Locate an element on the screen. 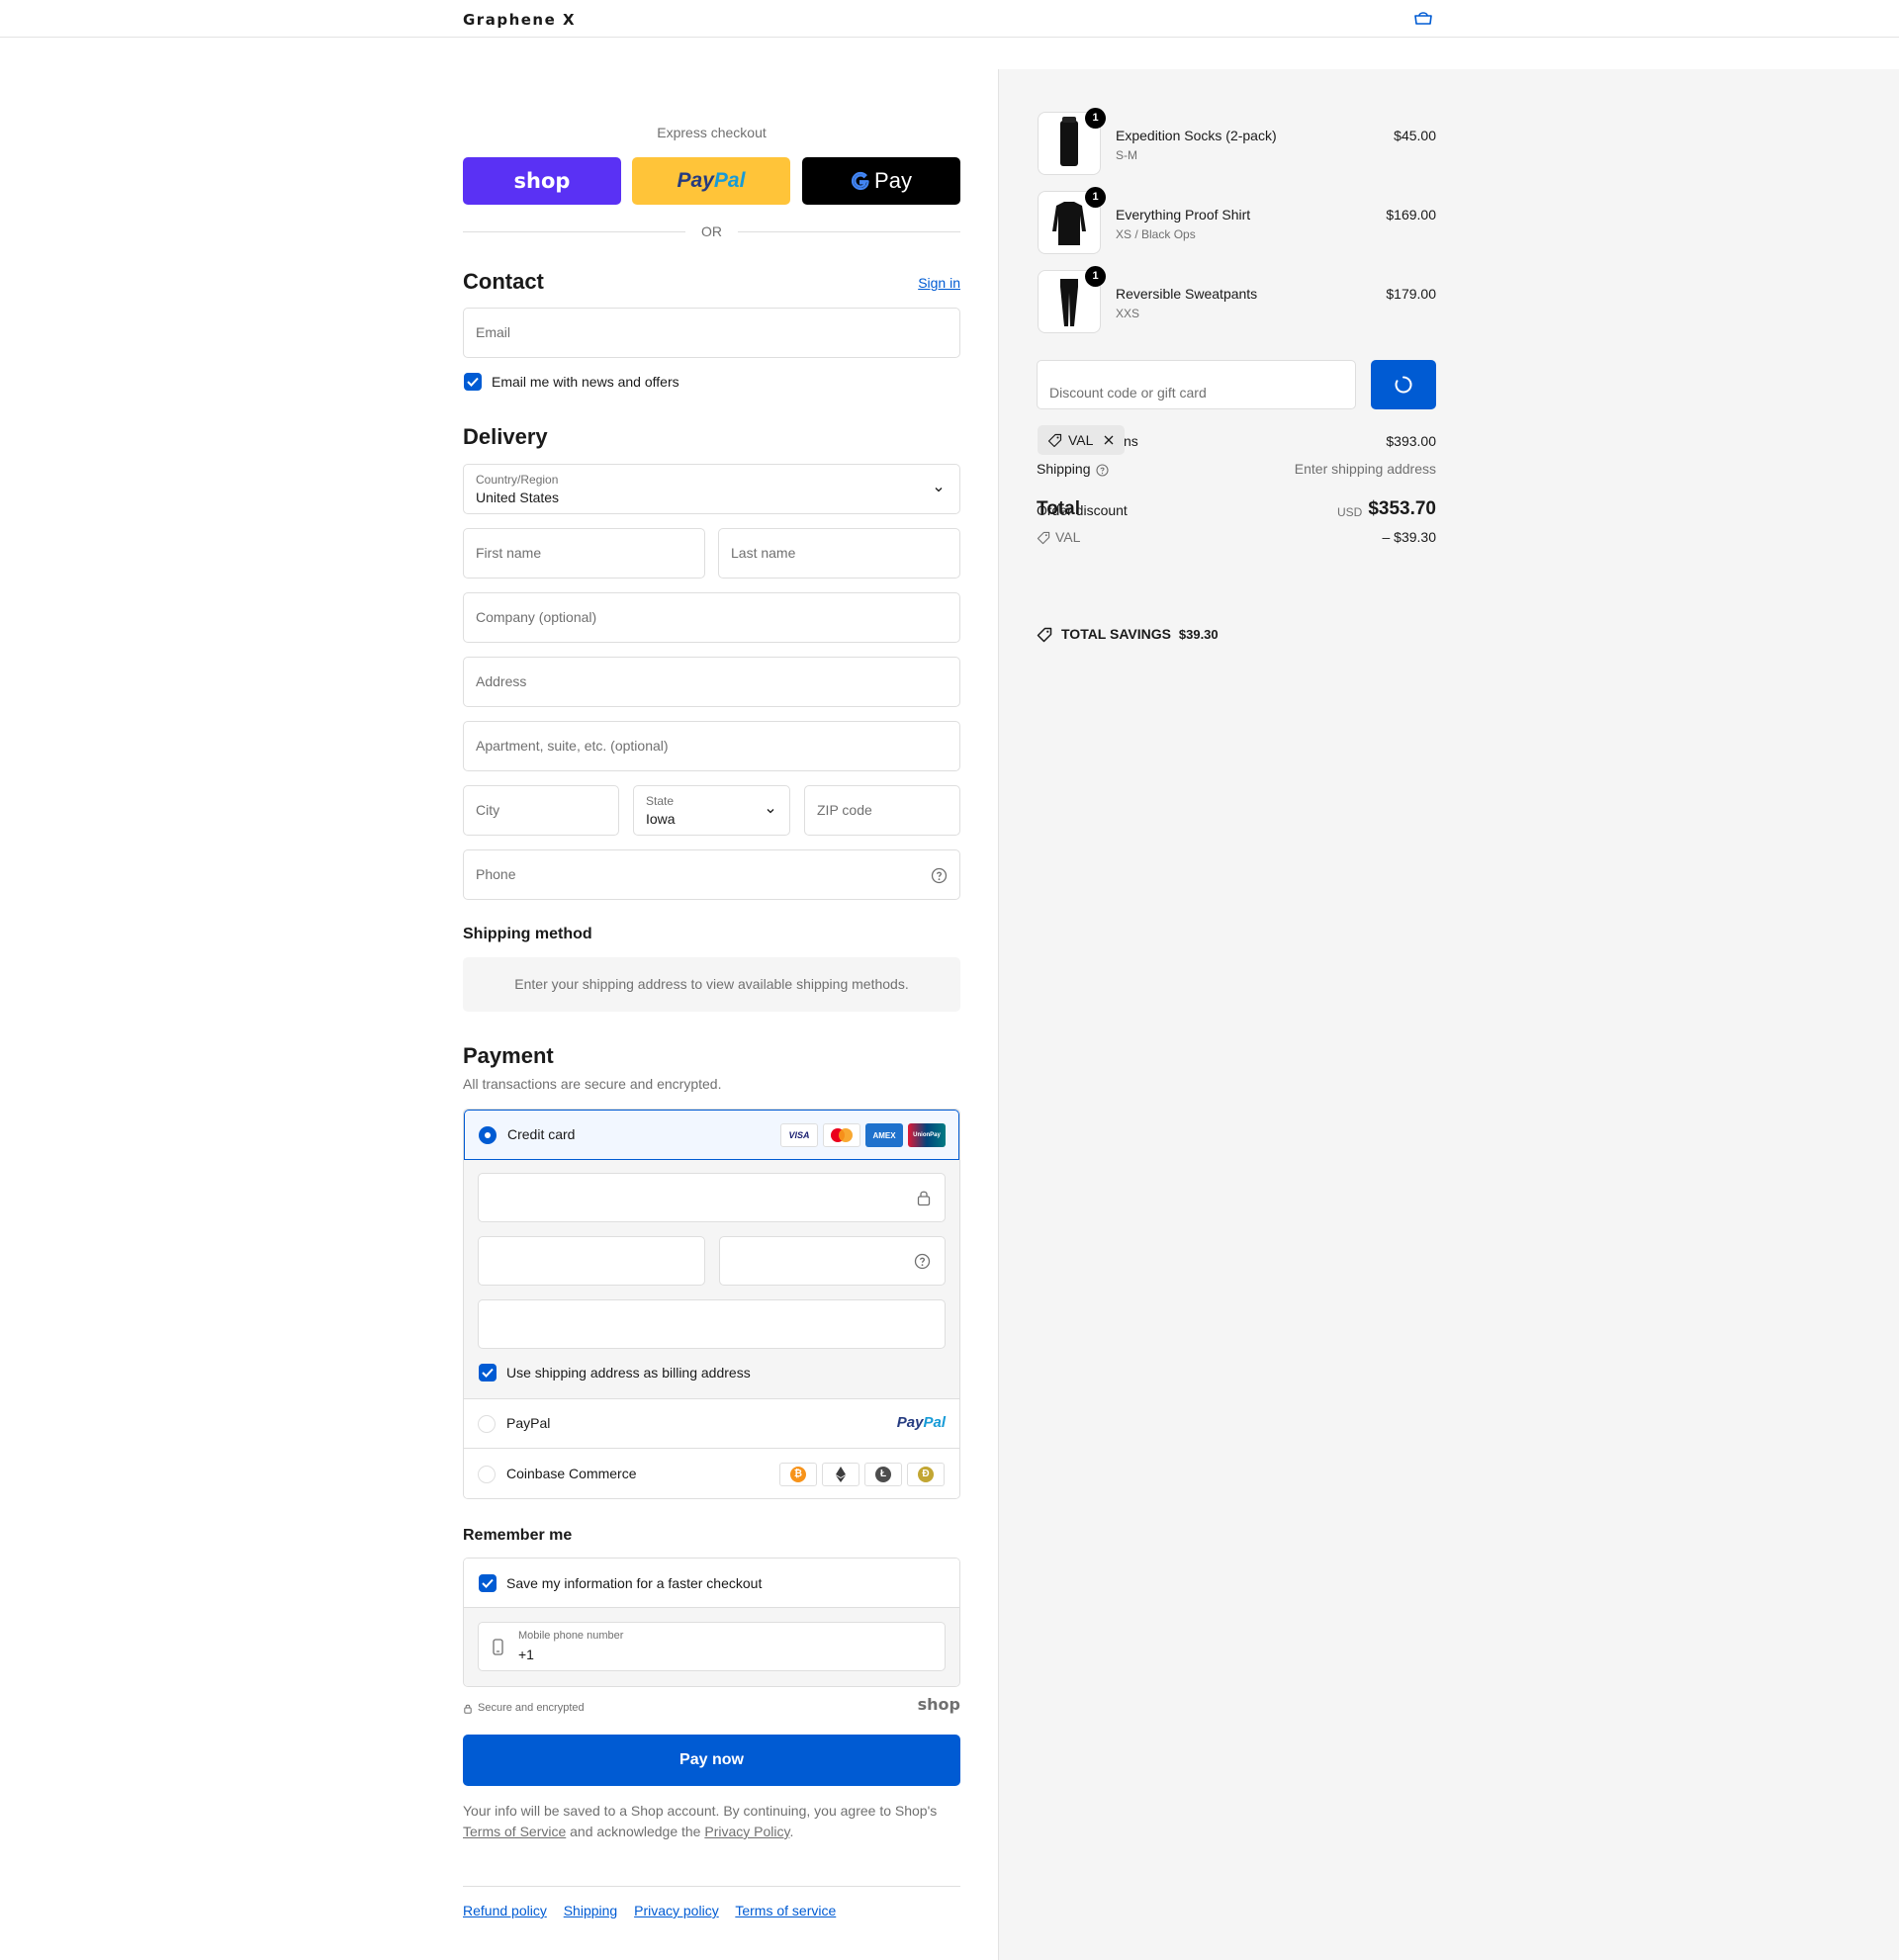  shop-privacy-link: Privacy Policy is located at coordinates (746, 1831).